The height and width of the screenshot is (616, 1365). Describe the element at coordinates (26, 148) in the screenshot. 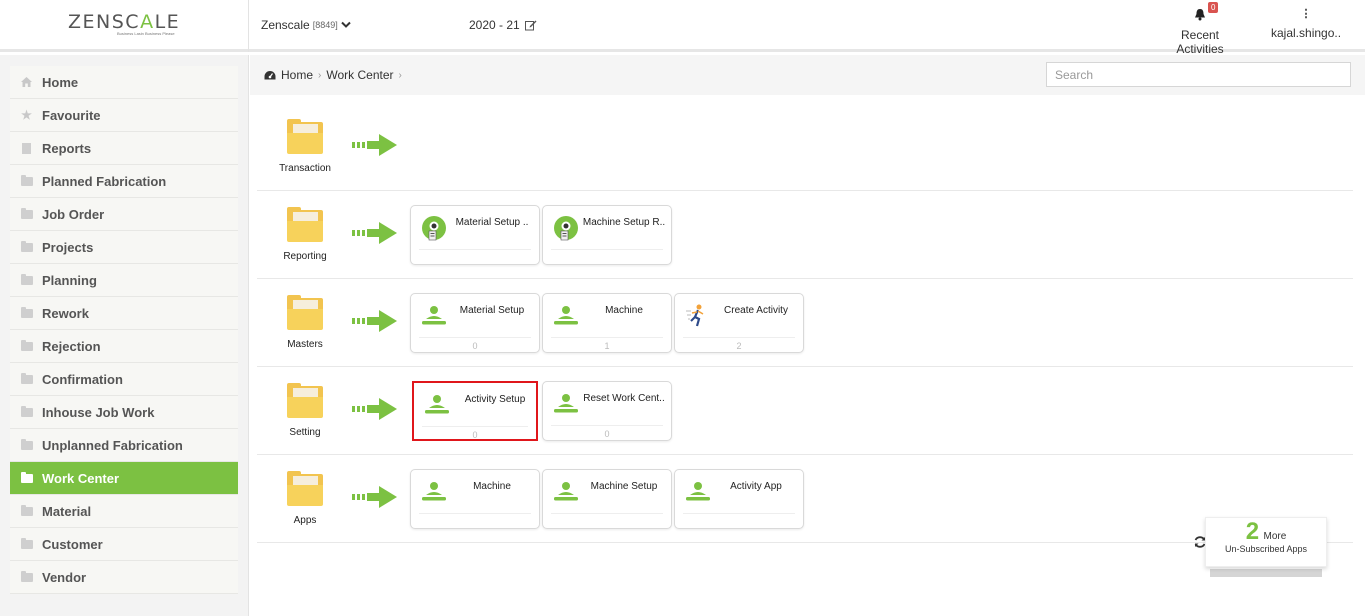

I see `file-icon` at that location.